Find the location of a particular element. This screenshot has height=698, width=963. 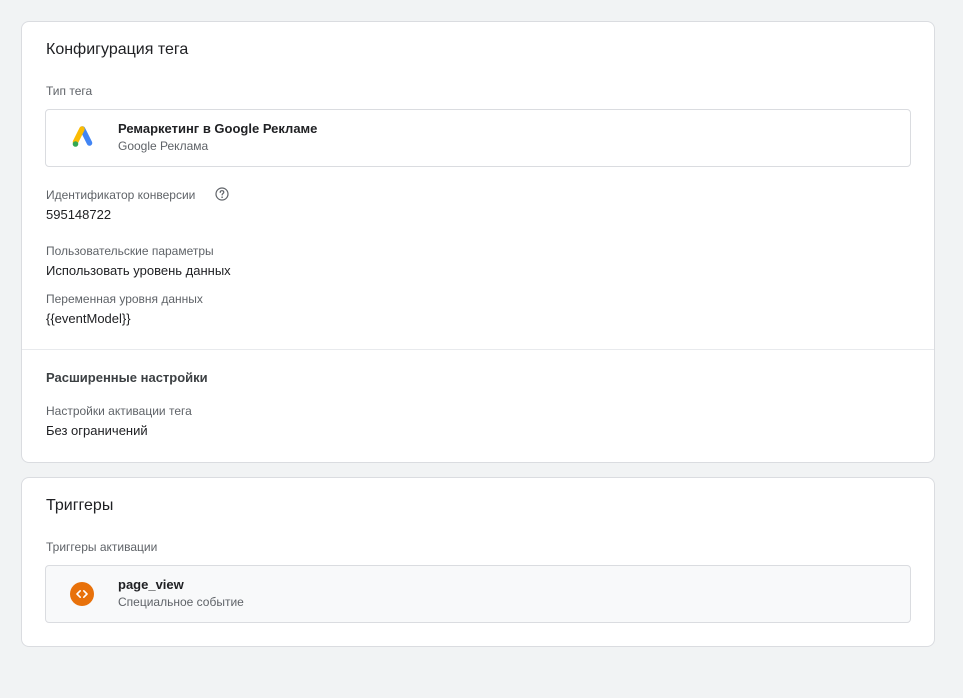

custom-params-value: Использовать уровень данных is located at coordinates (138, 270).